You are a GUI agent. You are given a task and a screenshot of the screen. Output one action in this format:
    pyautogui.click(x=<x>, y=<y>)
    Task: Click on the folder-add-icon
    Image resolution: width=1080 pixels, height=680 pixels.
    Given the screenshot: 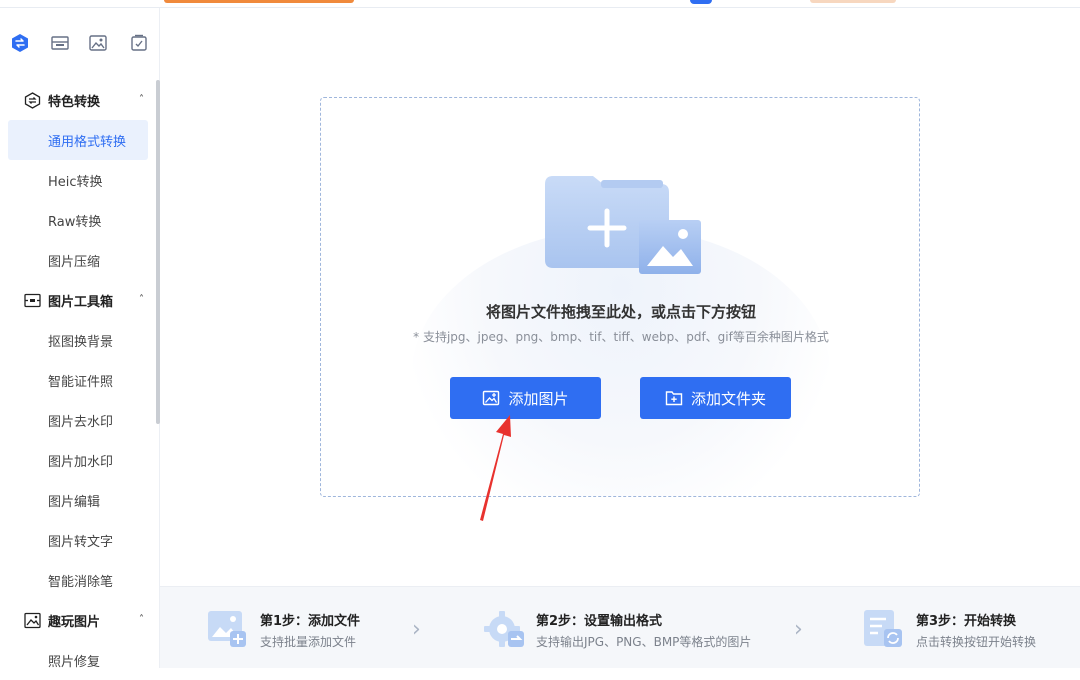 What is the action you would take?
    pyautogui.click(x=625, y=229)
    